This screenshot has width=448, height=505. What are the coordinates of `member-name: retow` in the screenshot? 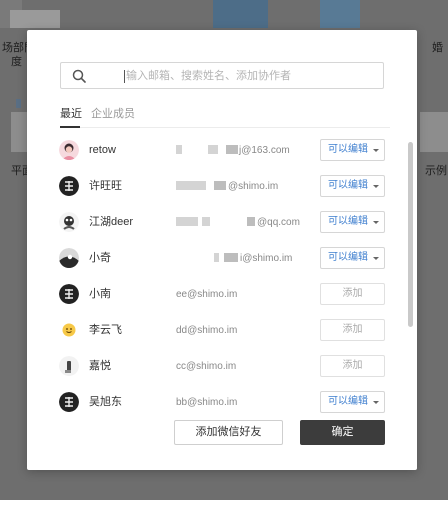 It's located at (102, 150).